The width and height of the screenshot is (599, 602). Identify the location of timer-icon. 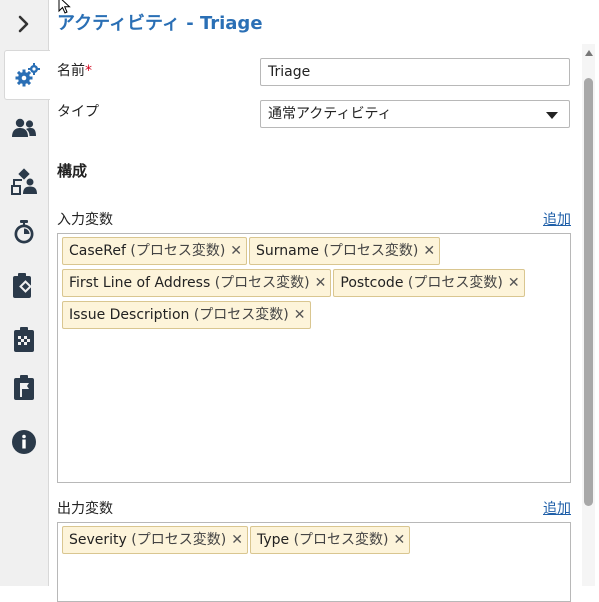
(24, 232).